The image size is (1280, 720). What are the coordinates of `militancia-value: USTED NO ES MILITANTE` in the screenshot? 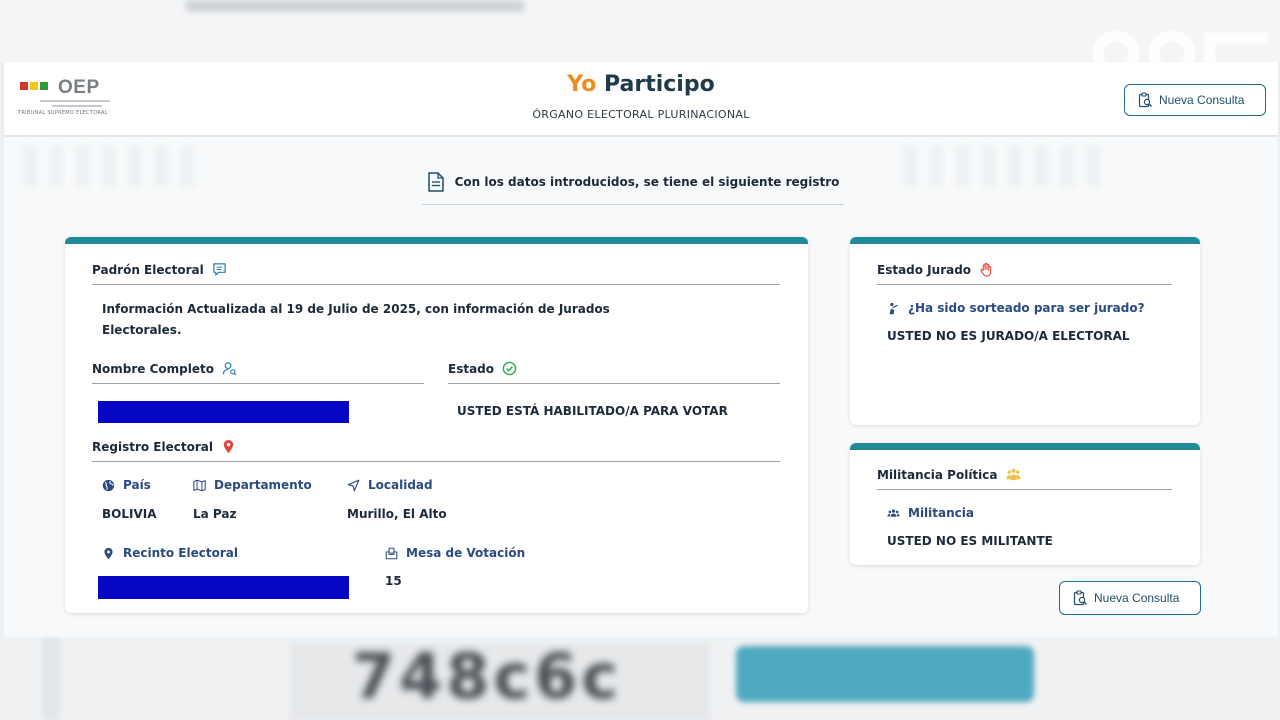 It's located at (970, 541).